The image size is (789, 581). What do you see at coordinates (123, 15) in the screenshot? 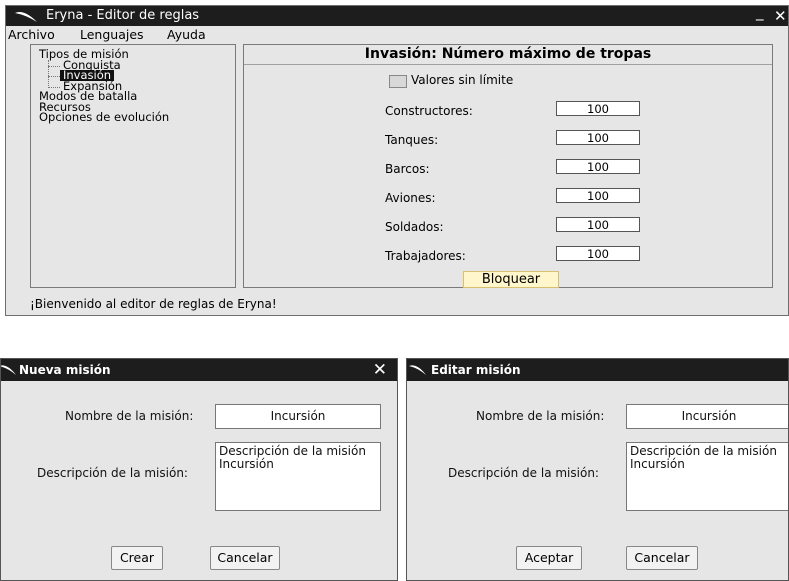
I see `main-window-title: Eryna - Editor de reglas` at bounding box center [123, 15].